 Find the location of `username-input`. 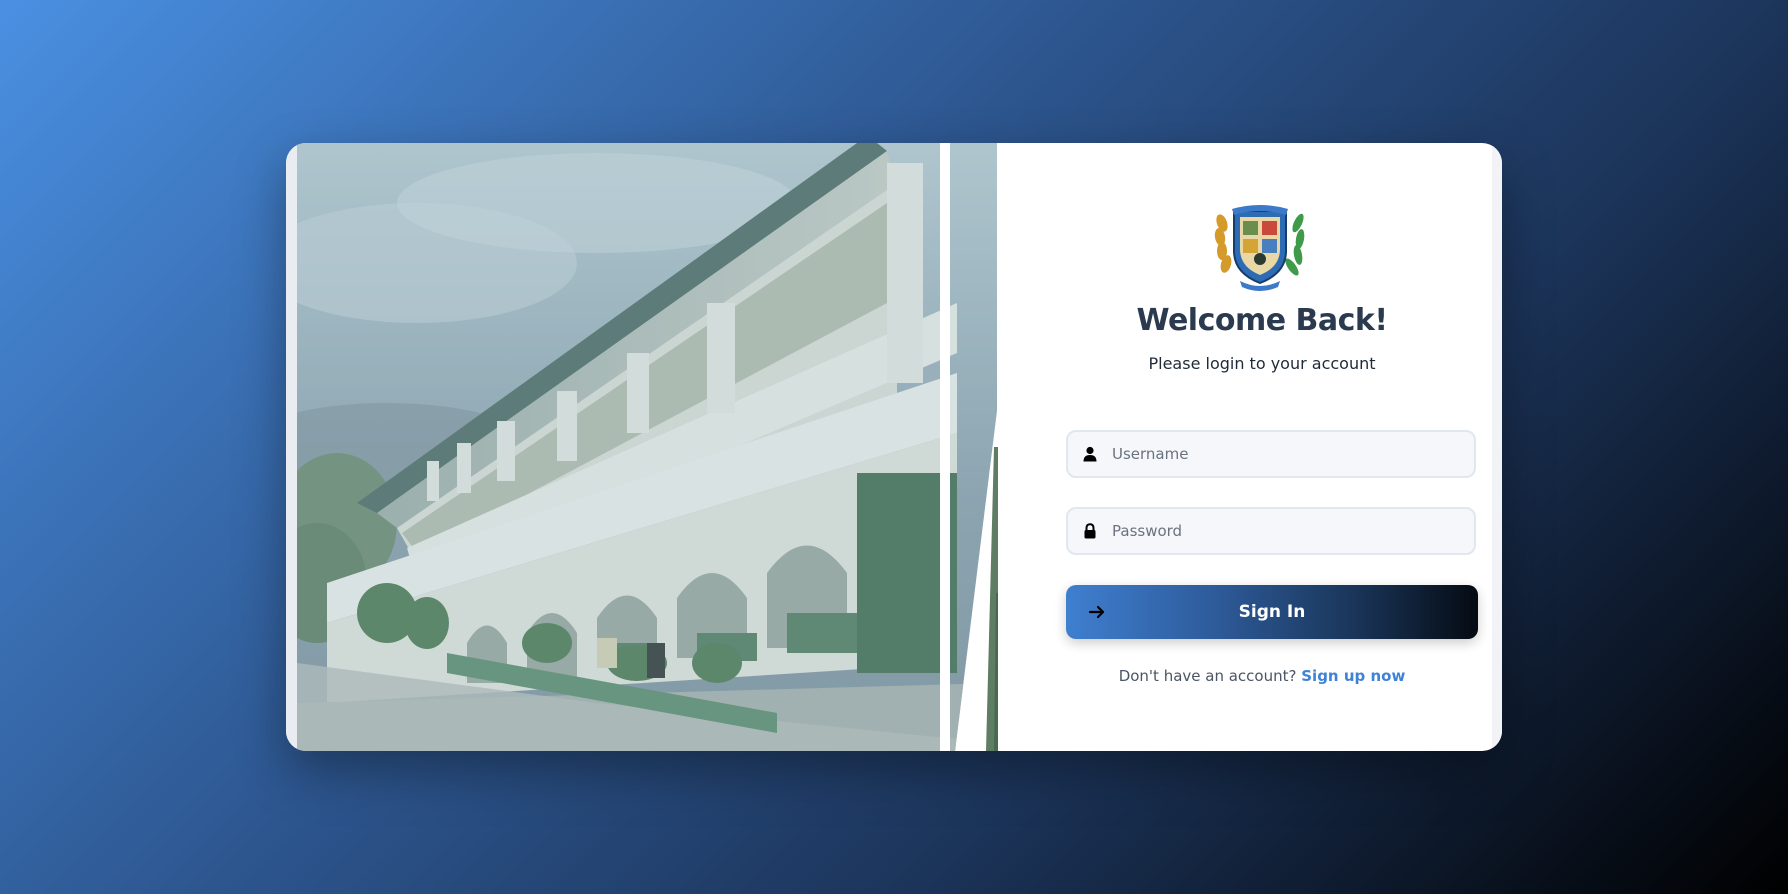

username-input is located at coordinates (1287, 454).